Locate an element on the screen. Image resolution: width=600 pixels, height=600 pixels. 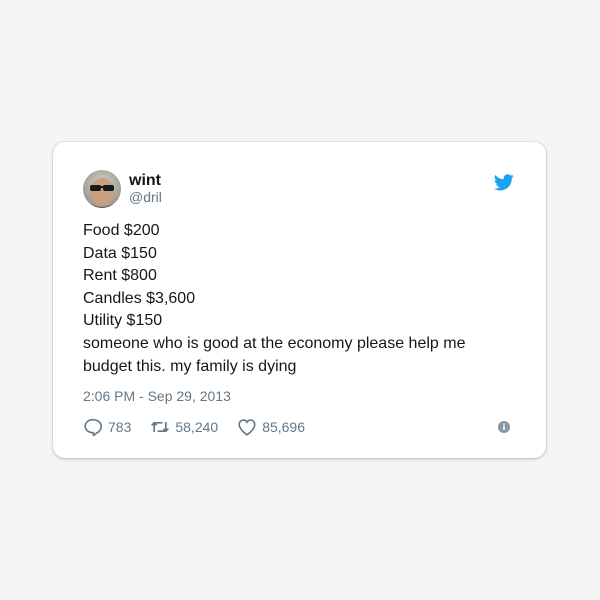
like-button: 85,696 is located at coordinates (271, 427).